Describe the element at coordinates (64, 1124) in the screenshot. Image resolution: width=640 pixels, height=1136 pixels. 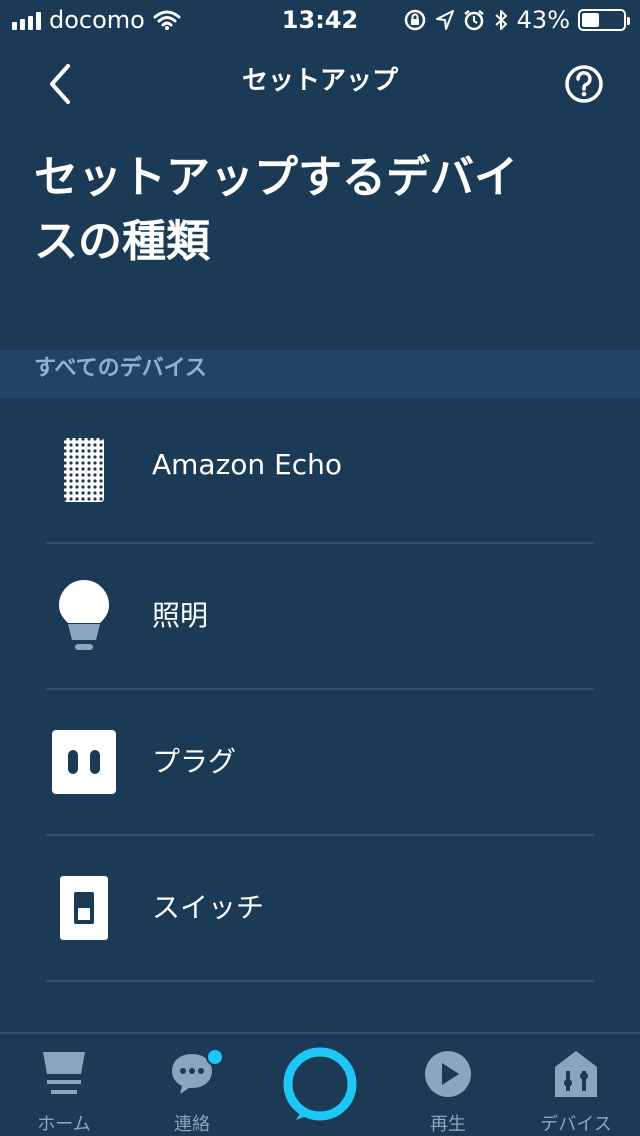
I see `tab-label: ホーム` at that location.